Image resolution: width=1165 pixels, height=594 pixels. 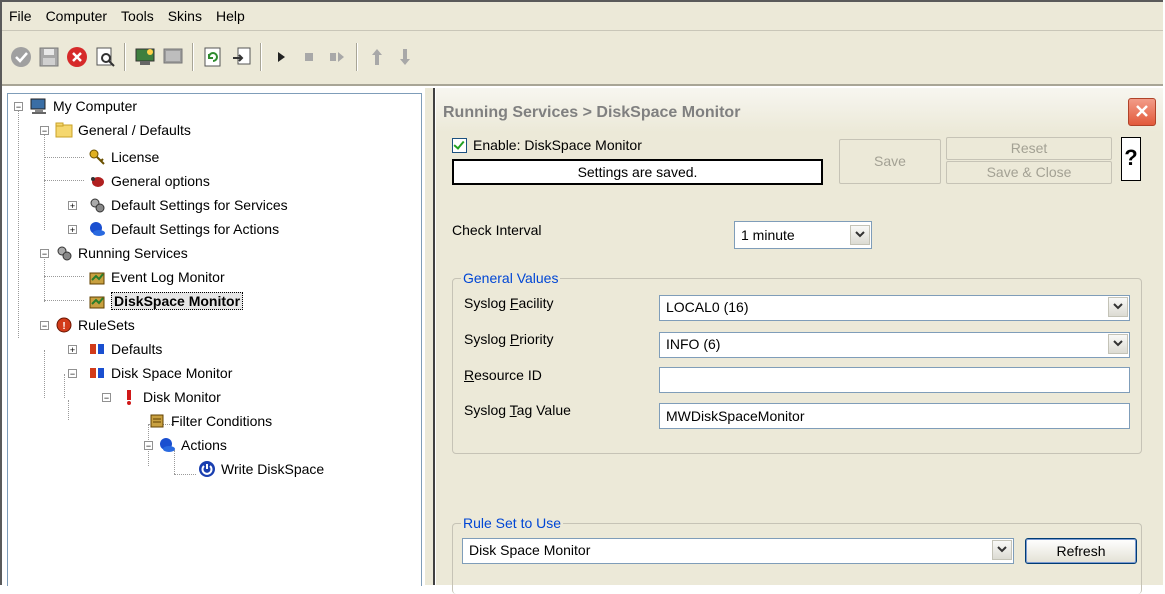 What do you see at coordinates (156, 277) in the screenshot?
I see `tree-node-event-log-monitor: Event Log Monitor` at bounding box center [156, 277].